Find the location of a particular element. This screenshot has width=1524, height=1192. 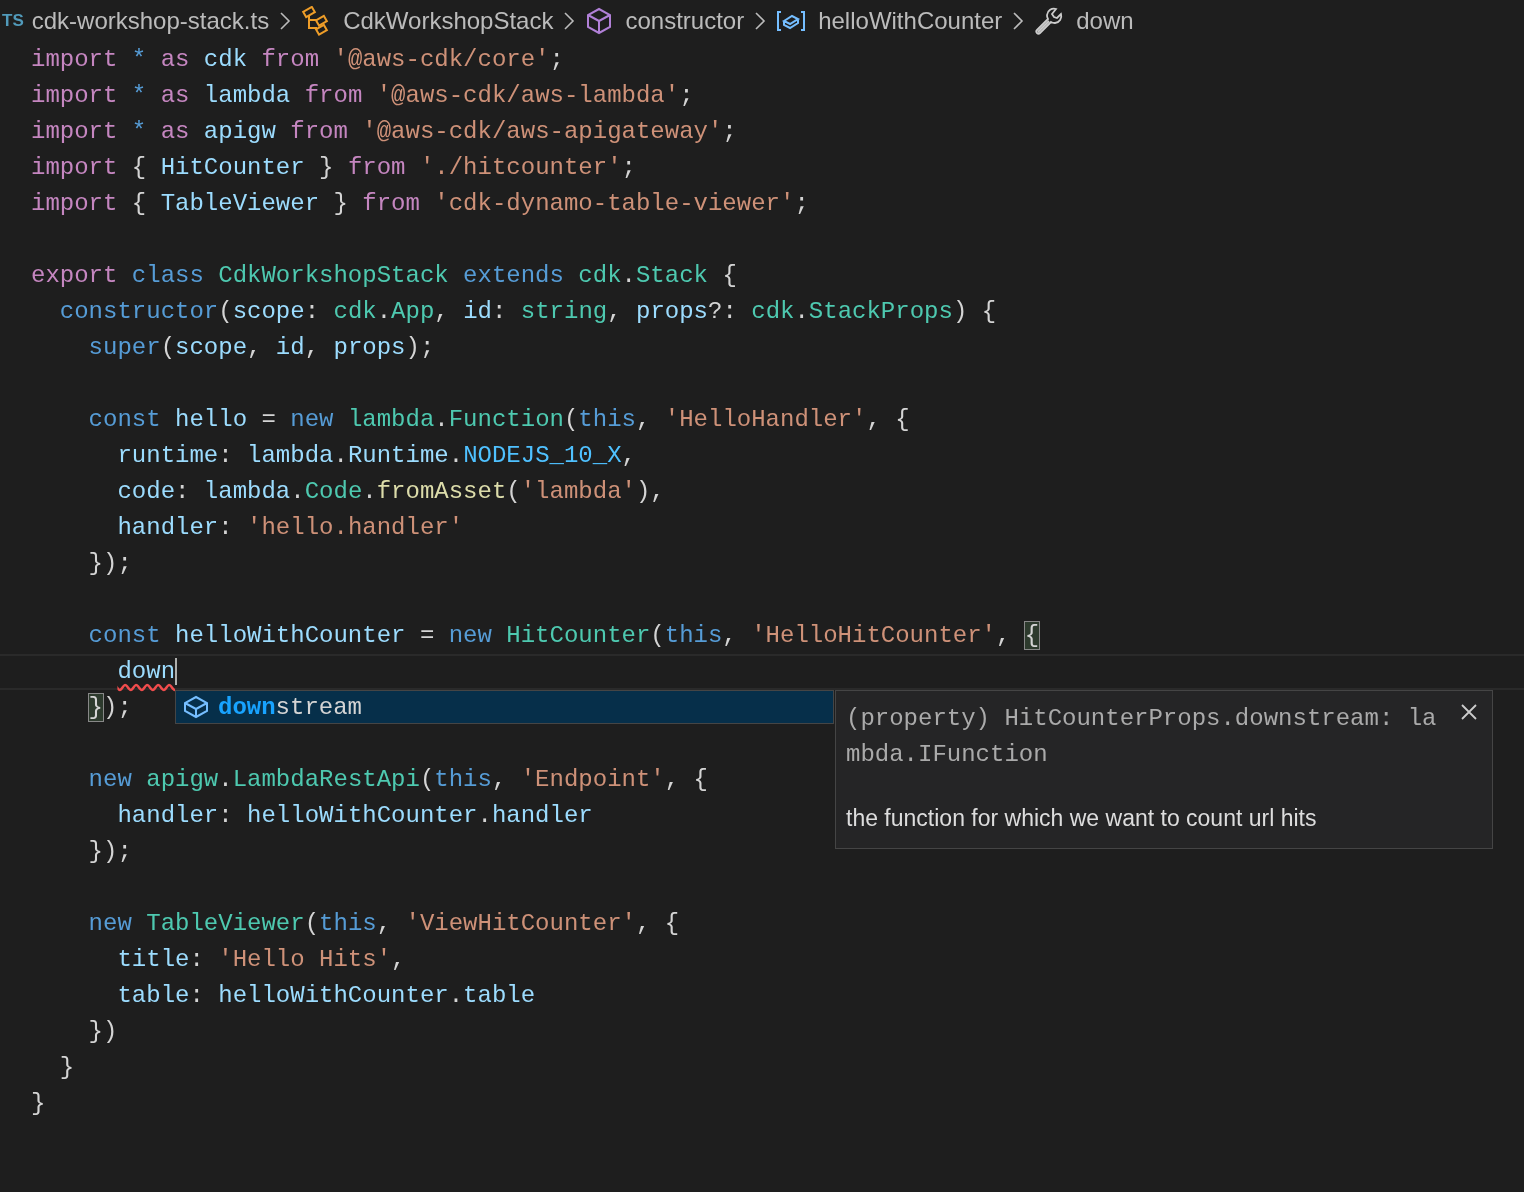

breadcrumb-item: cdk-workshop-stack.ts is located at coordinates (150, 21).